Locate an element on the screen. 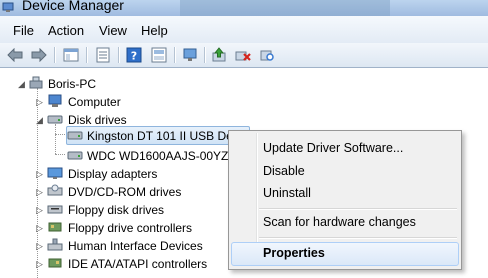  tree-node-display-adapters: ▷ Display adapters is located at coordinates (100, 174).